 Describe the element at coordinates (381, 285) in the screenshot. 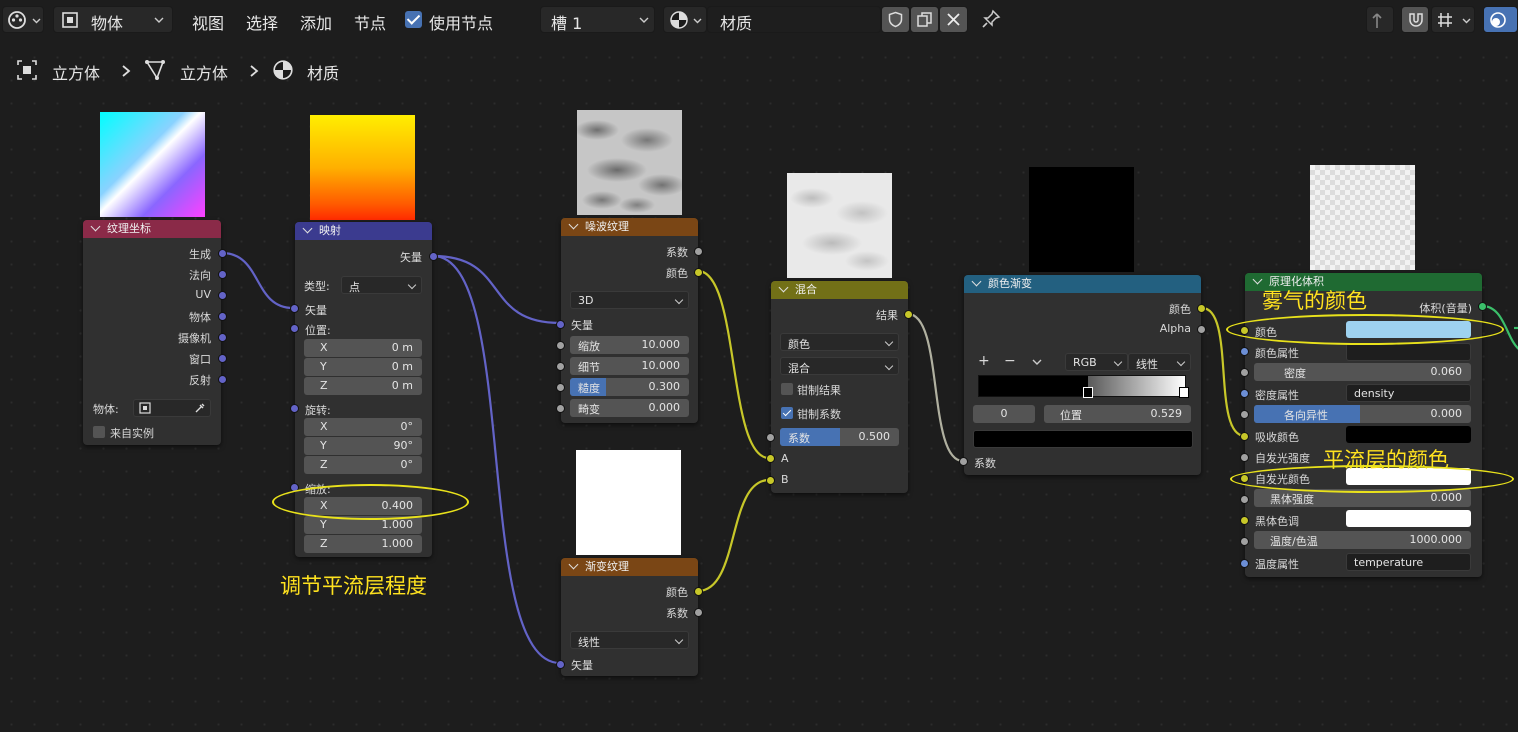

I see `mapping-type-dropdown: 点` at that location.